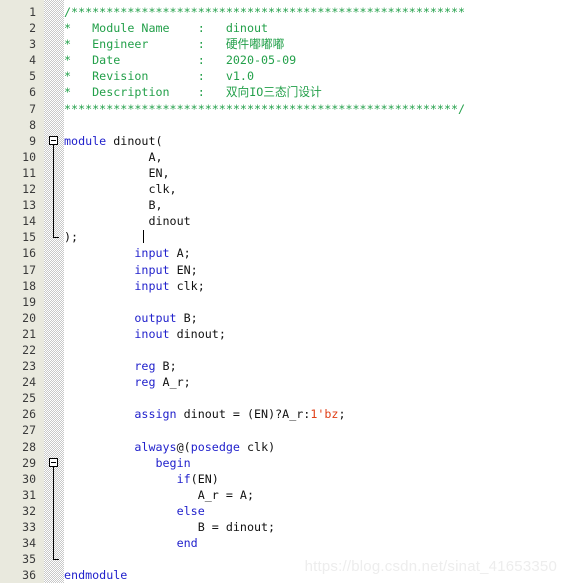 The width and height of the screenshot is (563, 583). I want to click on code-line: * Date : 2020-05-09, so click(313, 60).